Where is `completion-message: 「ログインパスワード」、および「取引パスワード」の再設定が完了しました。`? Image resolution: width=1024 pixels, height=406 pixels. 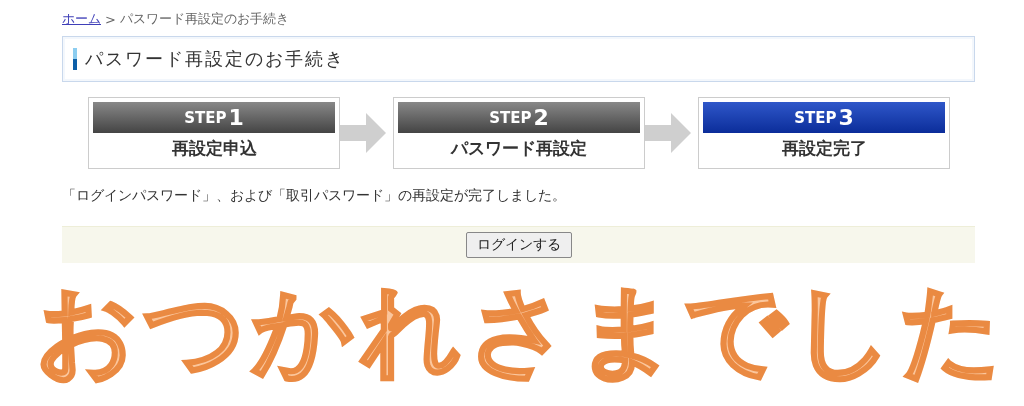 completion-message: 「ログインパスワード」、および「取引パスワード」の再設定が完了しました。 is located at coordinates (314, 196).